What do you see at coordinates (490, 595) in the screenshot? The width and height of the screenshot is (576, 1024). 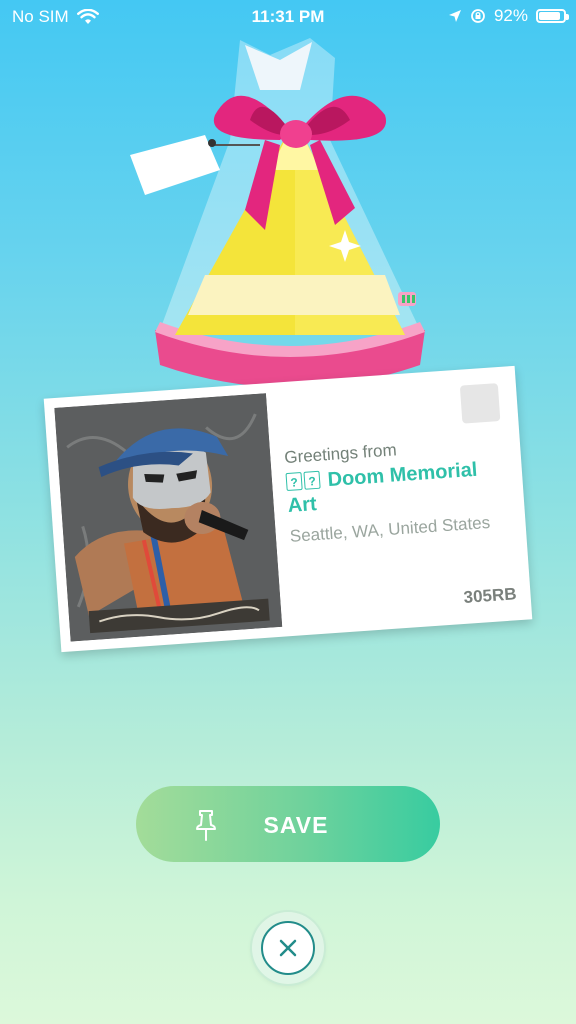 I see `distance-text: 305RB` at bounding box center [490, 595].